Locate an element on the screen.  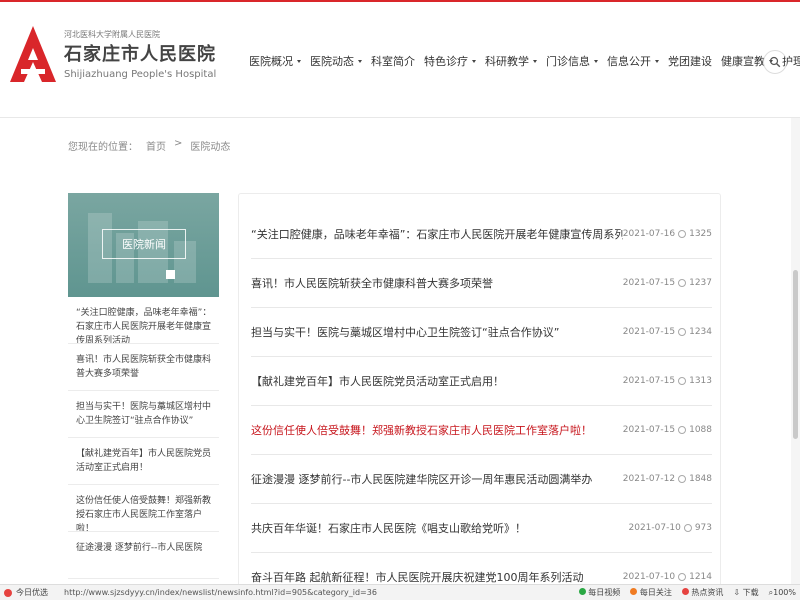
nav-item-departments: 科室简介 is located at coordinates (393, 61).